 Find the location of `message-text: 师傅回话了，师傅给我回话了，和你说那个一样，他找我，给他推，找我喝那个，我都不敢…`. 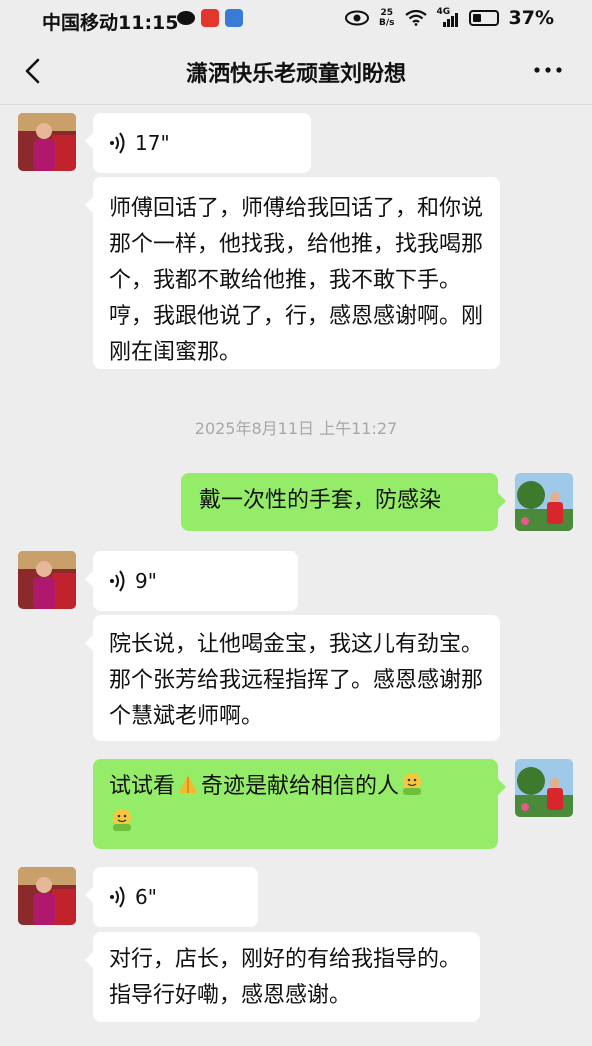

message-text: 师傅回话了，师傅给我回话了，和你说那个一样，他找我，给他推，找我喝那个，我都不敢… is located at coordinates (296, 280).